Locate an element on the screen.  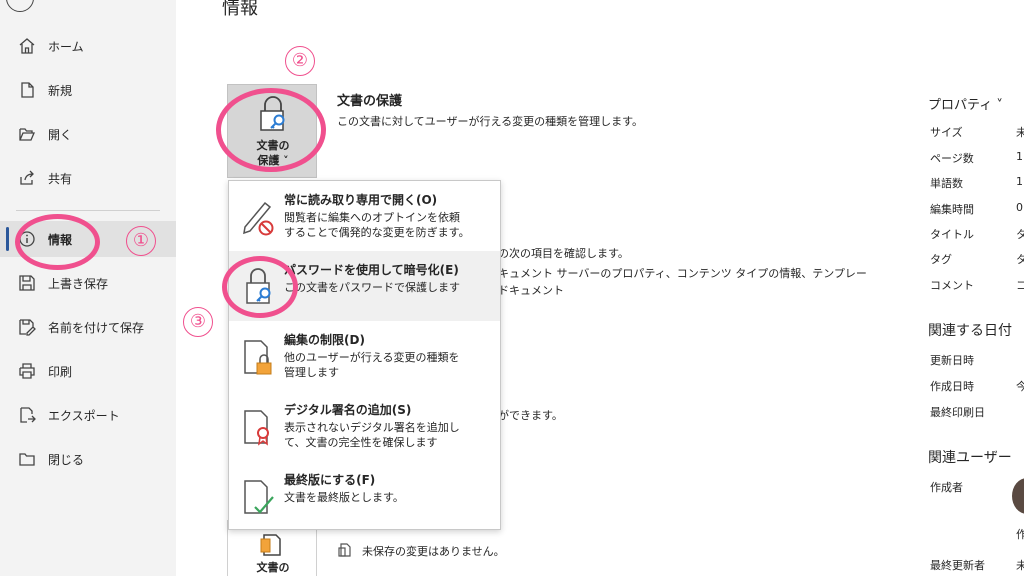
highlight-ellipse-info is located at coordinates (57, 242).